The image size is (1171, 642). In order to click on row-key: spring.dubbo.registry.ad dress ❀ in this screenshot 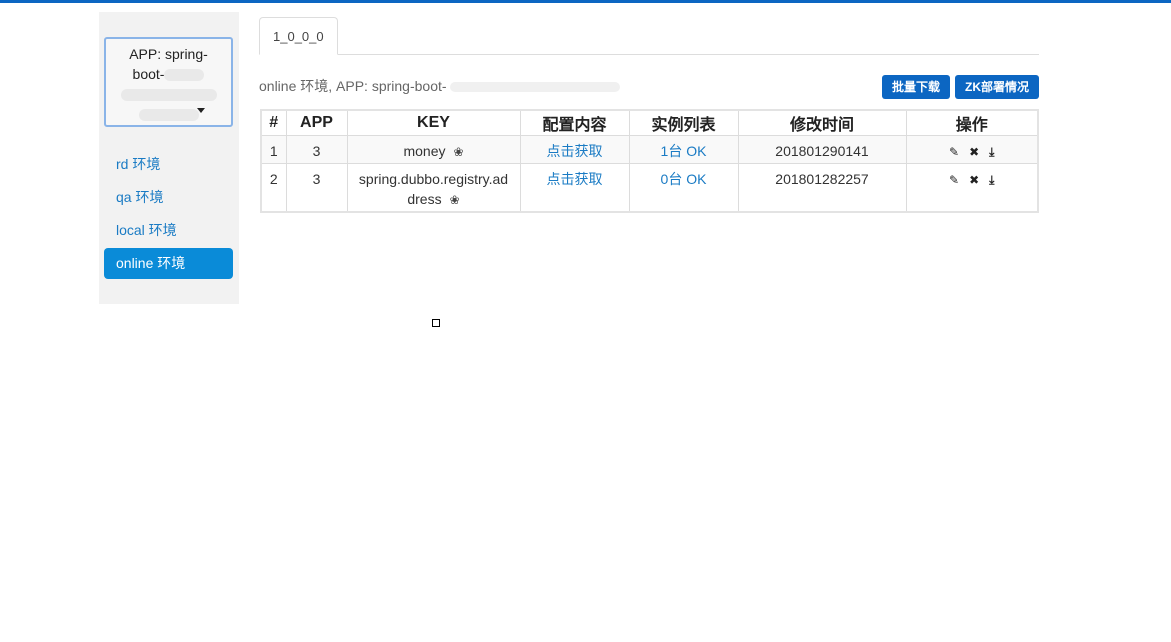, I will do `click(433, 187)`.